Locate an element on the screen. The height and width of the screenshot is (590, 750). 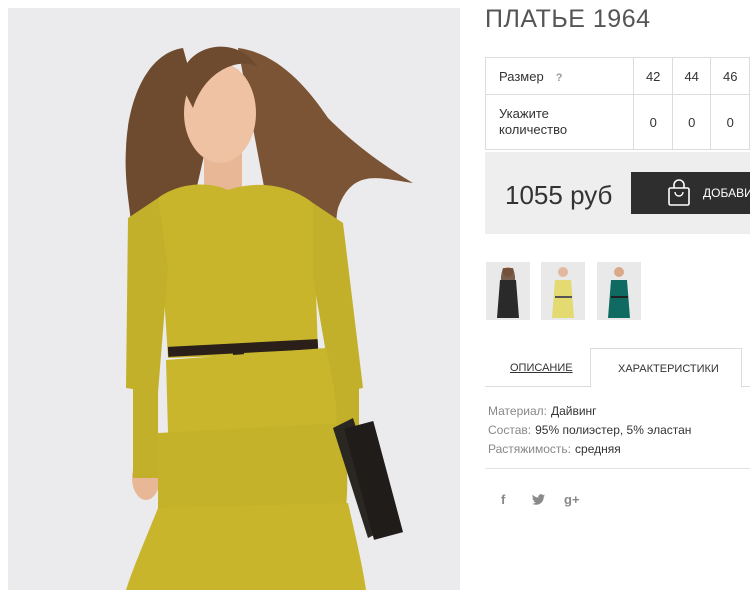
help-icon: ? is located at coordinates (559, 78).